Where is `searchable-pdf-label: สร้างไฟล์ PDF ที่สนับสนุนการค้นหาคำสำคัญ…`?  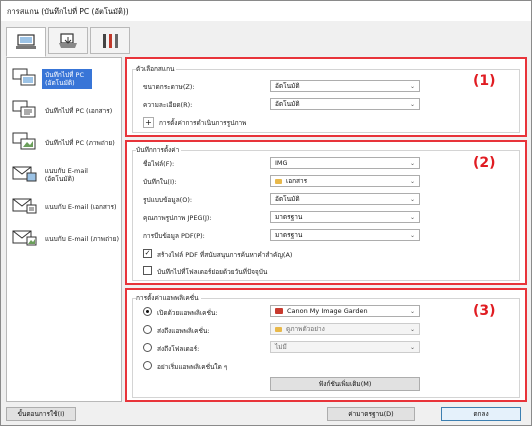 searchable-pdf-label: สร้างไฟล์ PDF ที่สนับสนุนการค้นหาคำสำคัญ… is located at coordinates (225, 255).